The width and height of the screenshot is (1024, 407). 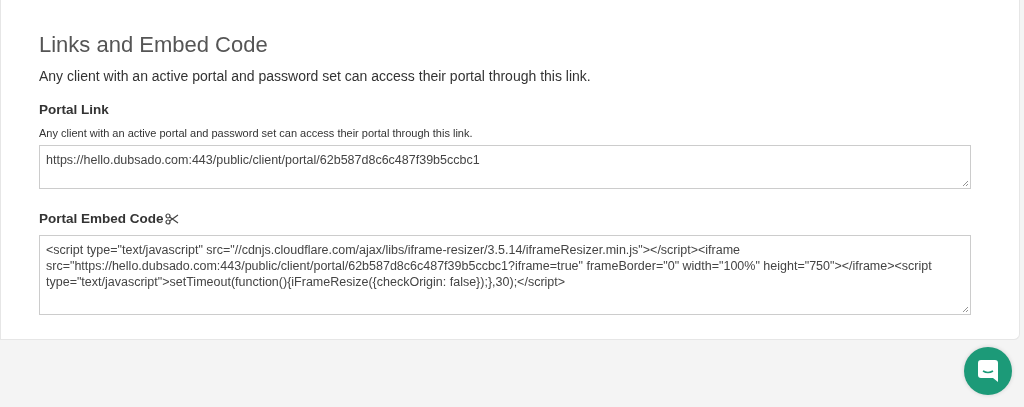 I want to click on section-description: Any client with an active portal and password set can access their portal through this link., so click(x=315, y=76).